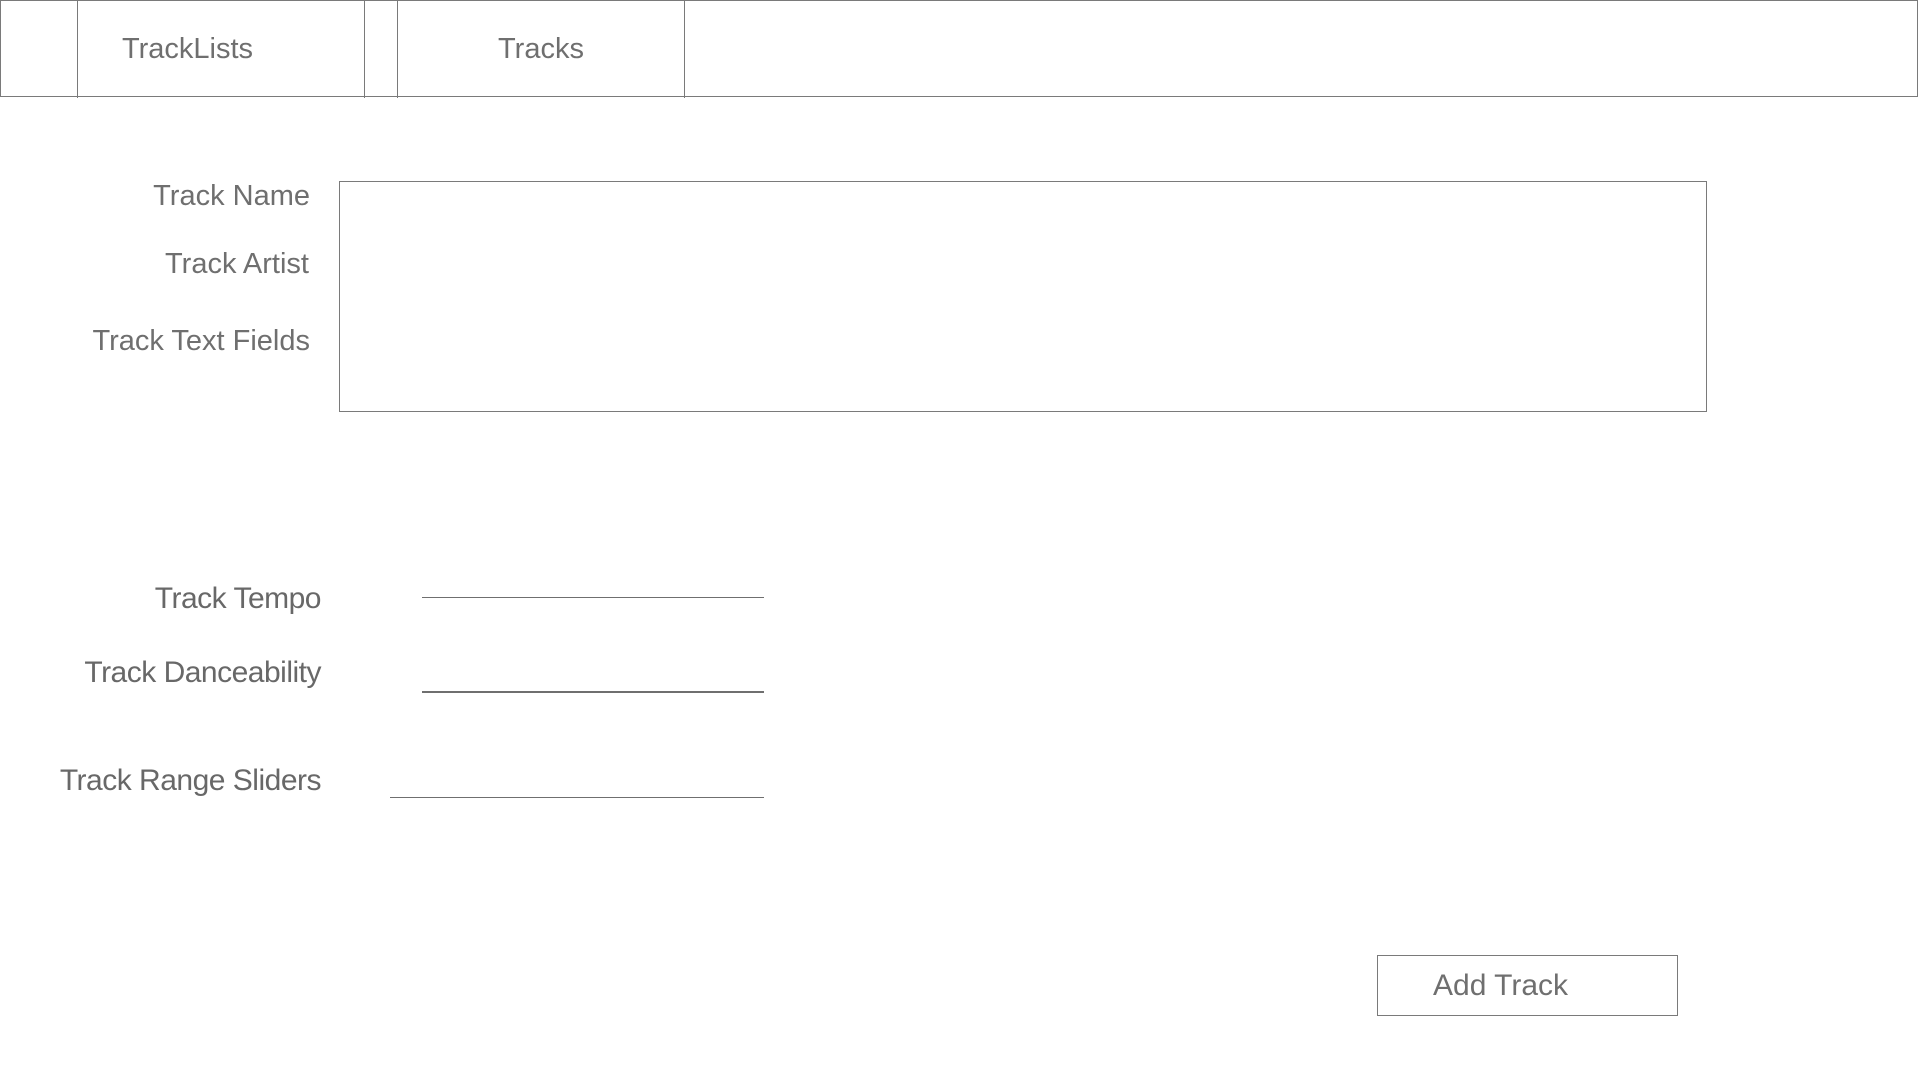  I want to click on track-danceability-slider, so click(593, 692).